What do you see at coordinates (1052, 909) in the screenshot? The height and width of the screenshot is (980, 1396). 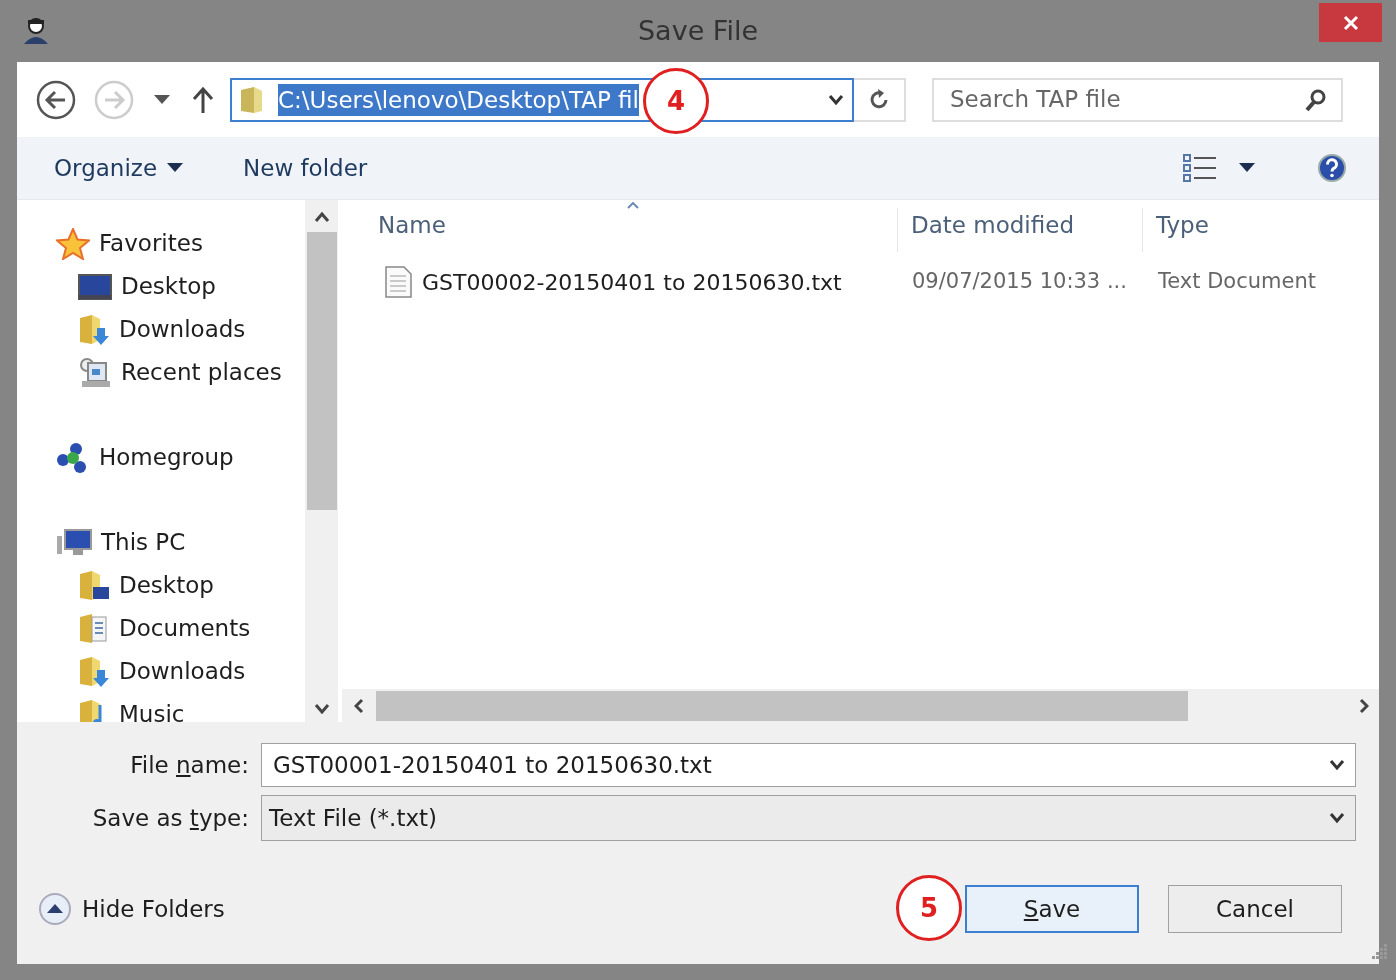 I see `dialog-button: Save` at bounding box center [1052, 909].